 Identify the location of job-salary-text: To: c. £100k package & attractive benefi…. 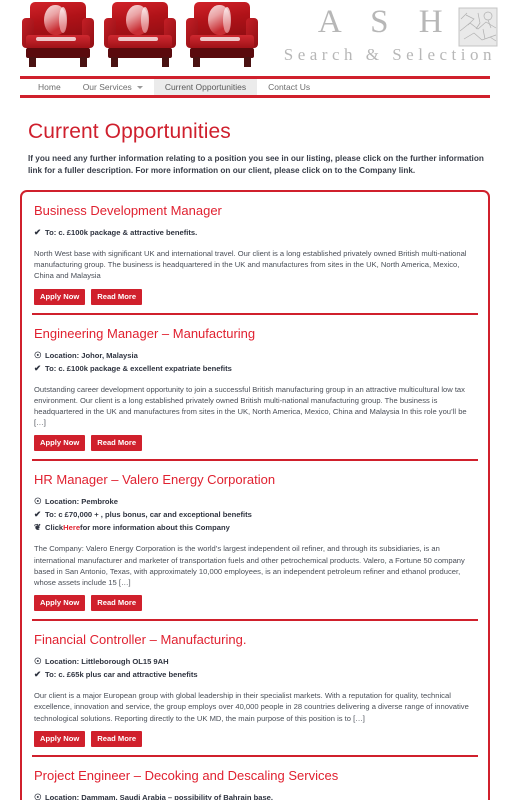
(121, 232).